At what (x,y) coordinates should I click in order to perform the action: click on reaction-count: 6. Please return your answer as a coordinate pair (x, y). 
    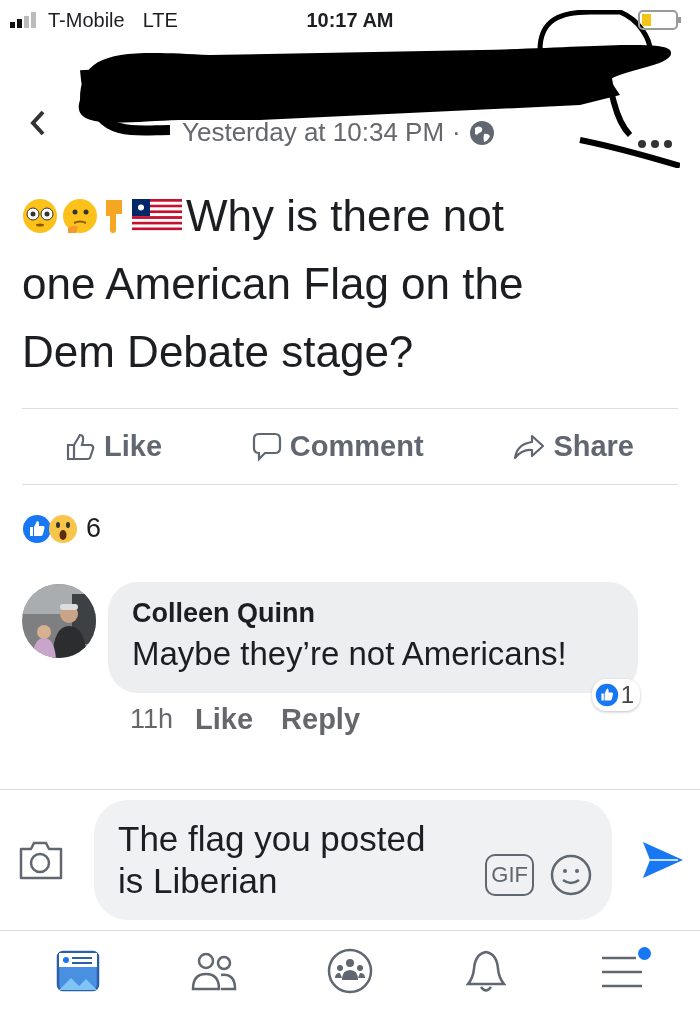
    Looking at the image, I should click on (94, 528).